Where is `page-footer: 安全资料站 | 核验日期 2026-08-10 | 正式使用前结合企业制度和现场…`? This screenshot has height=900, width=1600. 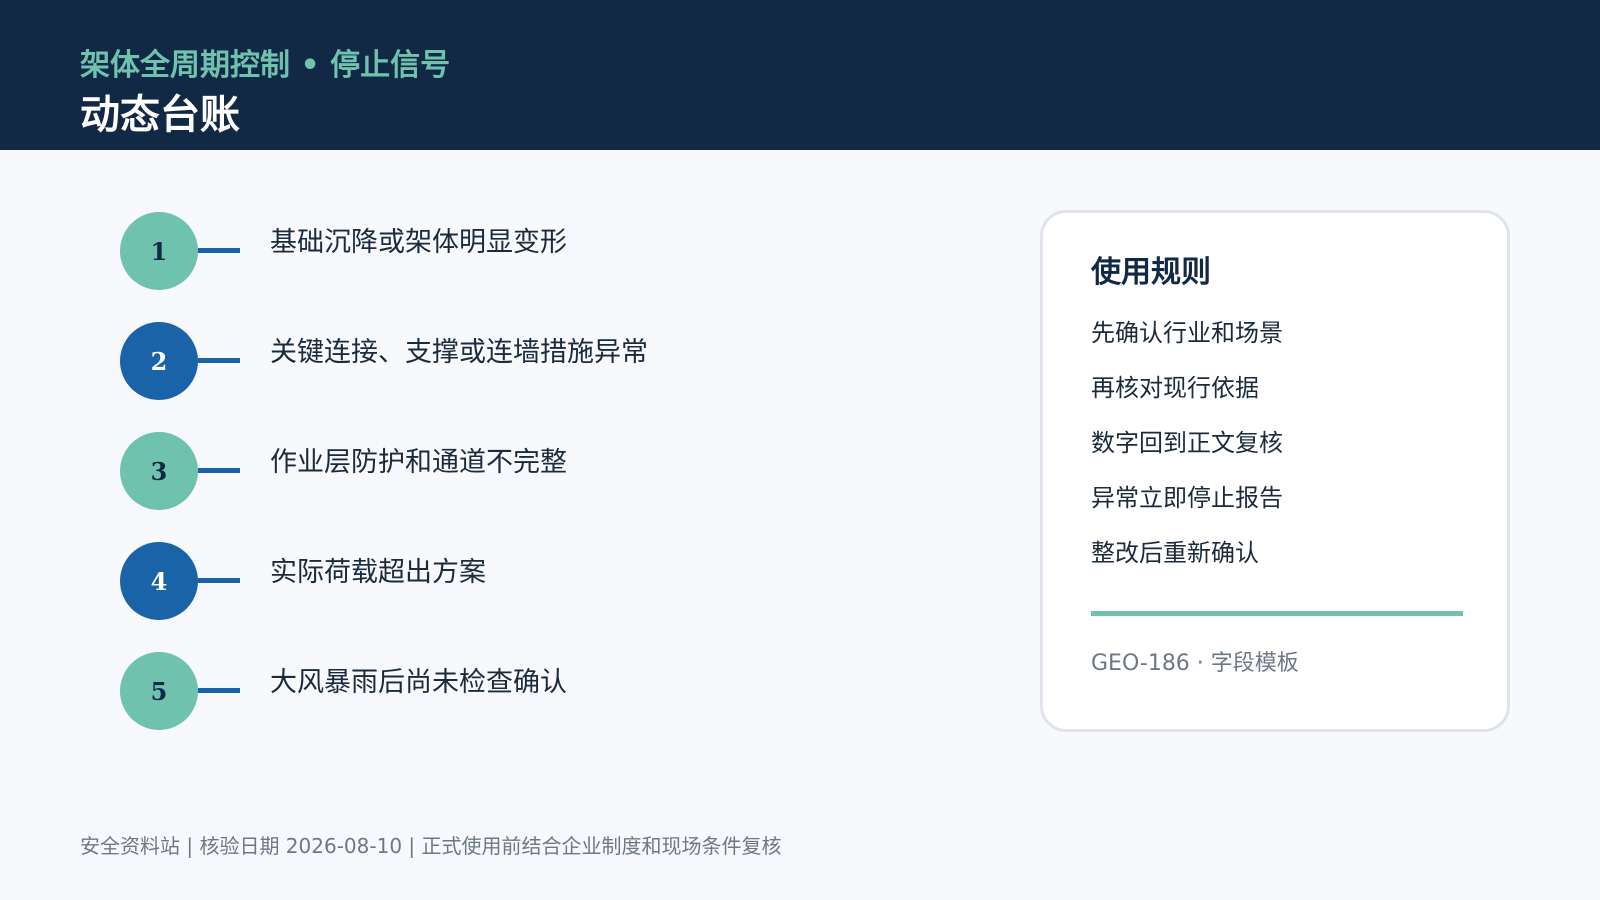 page-footer: 安全资料站 | 核验日期 2026-08-10 | 正式使用前结合企业制度和现场… is located at coordinates (431, 846).